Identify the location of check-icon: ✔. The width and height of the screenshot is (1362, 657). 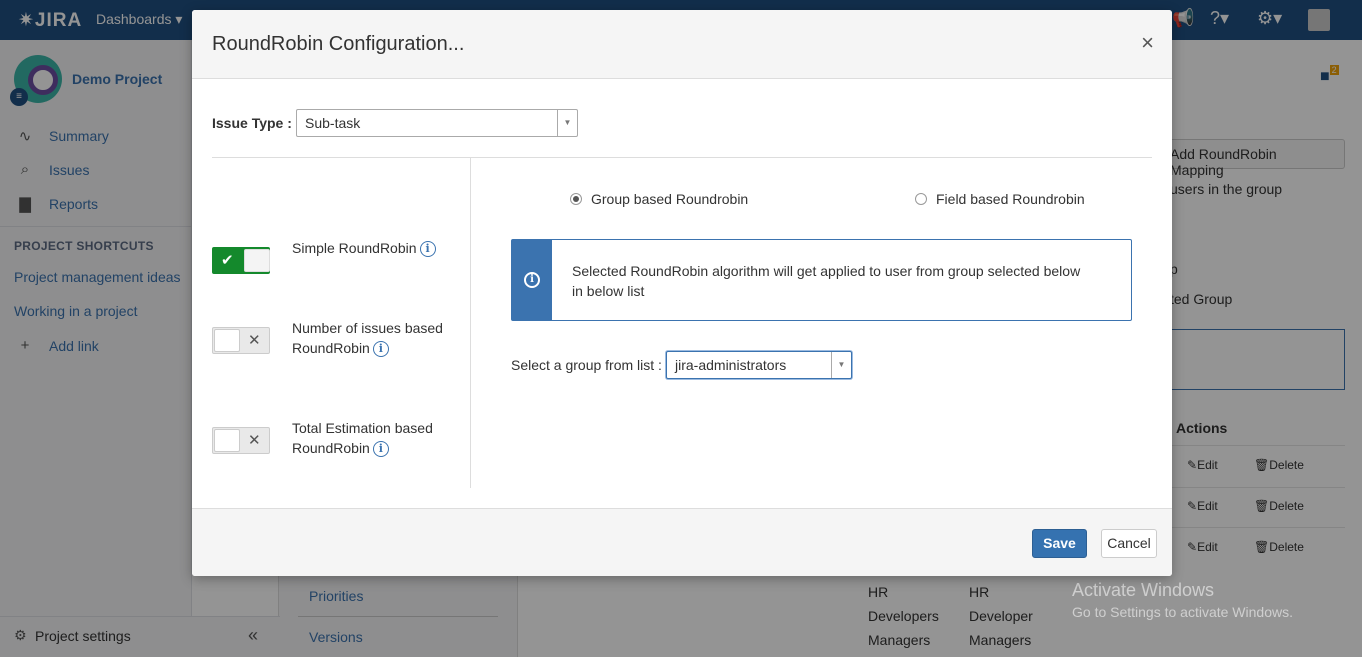
(227, 260).